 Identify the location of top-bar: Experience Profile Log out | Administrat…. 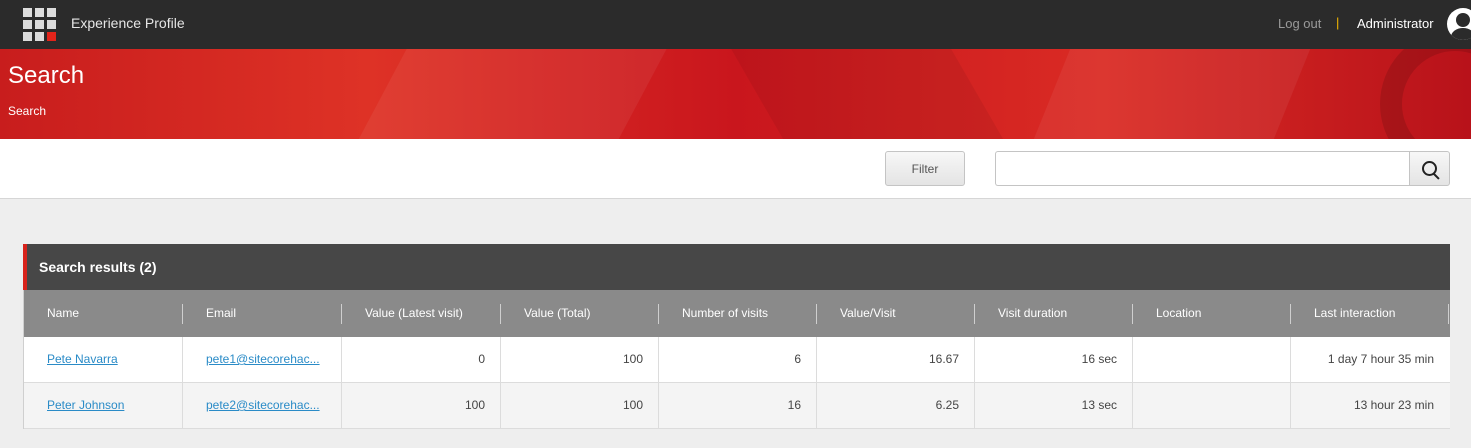
(735, 24).